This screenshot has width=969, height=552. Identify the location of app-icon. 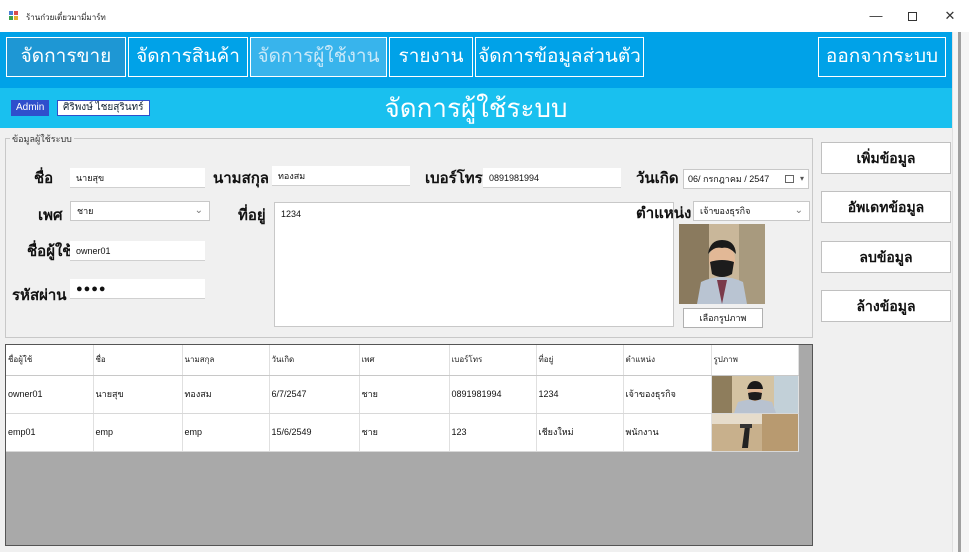
(14, 15).